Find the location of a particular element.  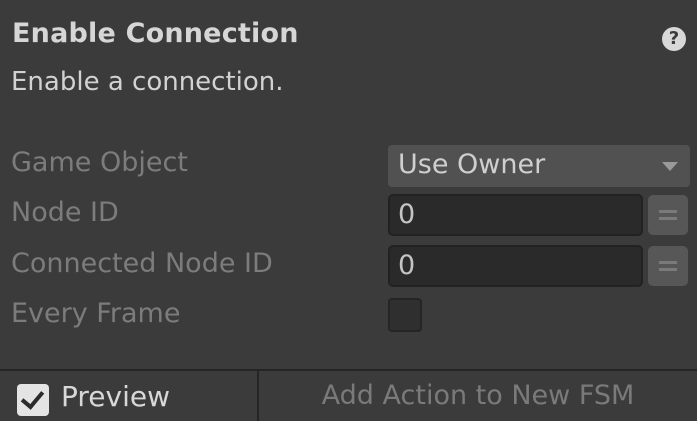

connected-node-id-value: 0 is located at coordinates (407, 265).